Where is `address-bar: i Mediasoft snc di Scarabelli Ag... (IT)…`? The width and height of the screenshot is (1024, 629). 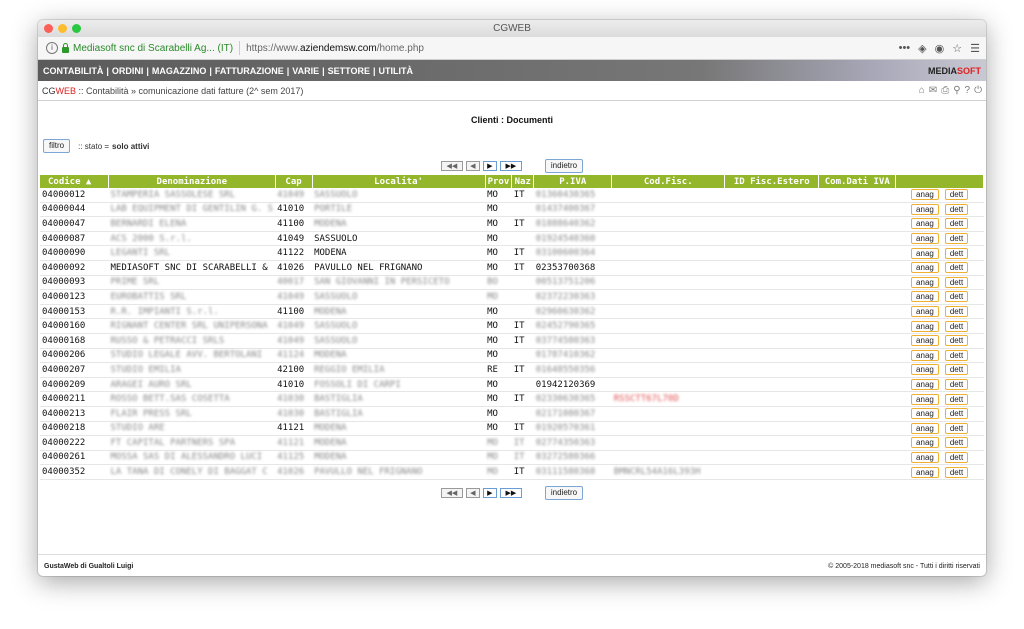
address-bar: i Mediasoft snc di Scarabelli Ag... (IT)… is located at coordinates (512, 48).